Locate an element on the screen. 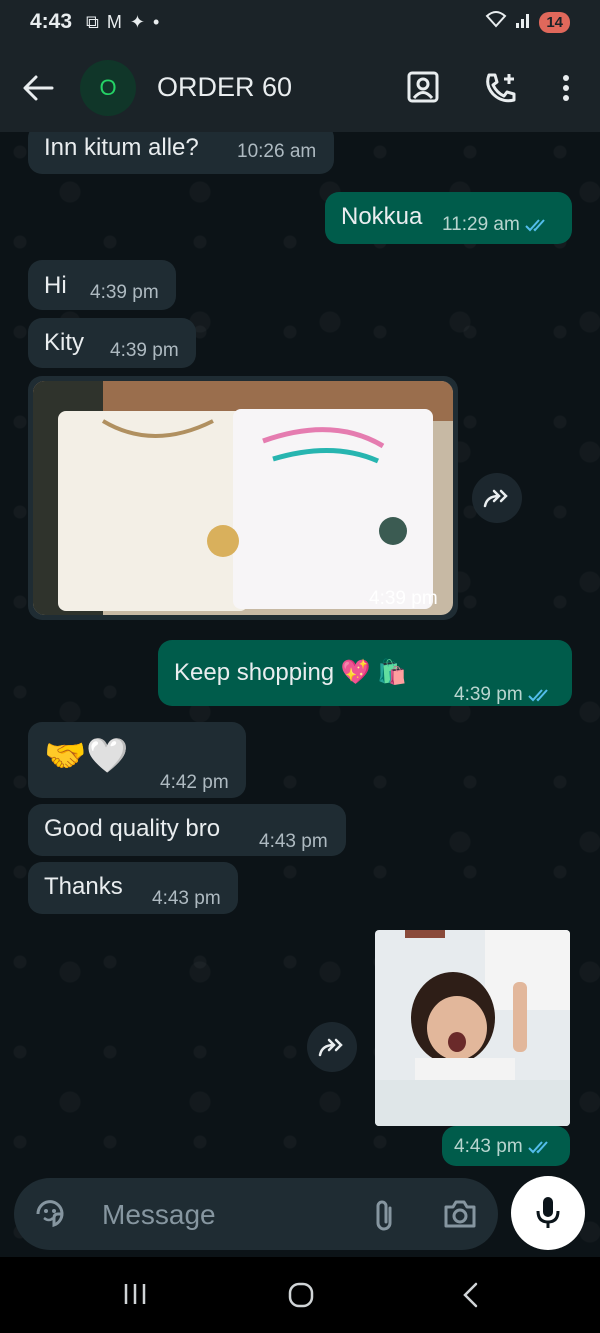 This screenshot has width=600, height=1333. message-incoming: Thanks 4:43 pm is located at coordinates (133, 888).